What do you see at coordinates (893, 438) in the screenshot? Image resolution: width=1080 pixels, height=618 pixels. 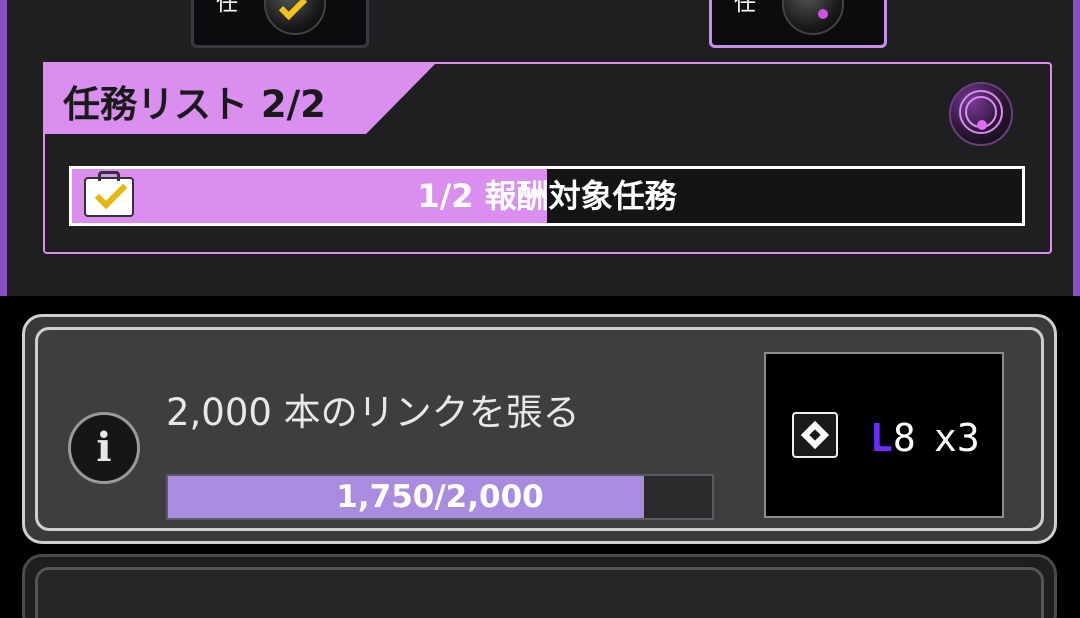 I see `reward-item-level: L8` at bounding box center [893, 438].